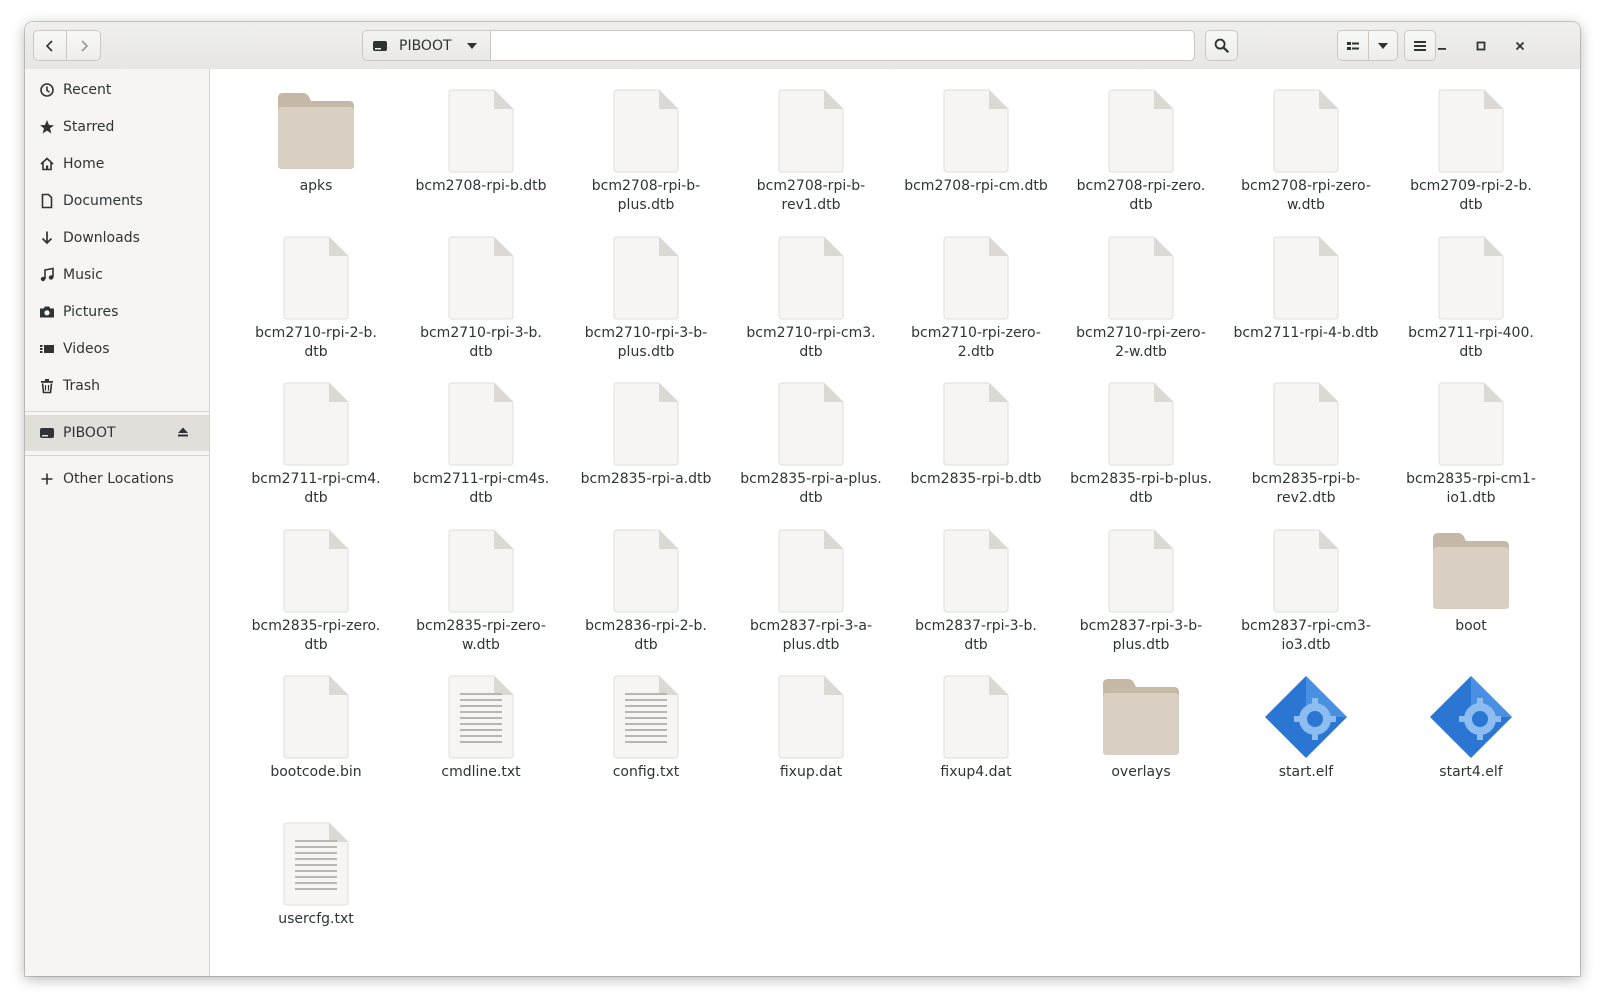  What do you see at coordinates (976, 332) in the screenshot?
I see `file-name-line: bcm2710-rpi-zero-` at bounding box center [976, 332].